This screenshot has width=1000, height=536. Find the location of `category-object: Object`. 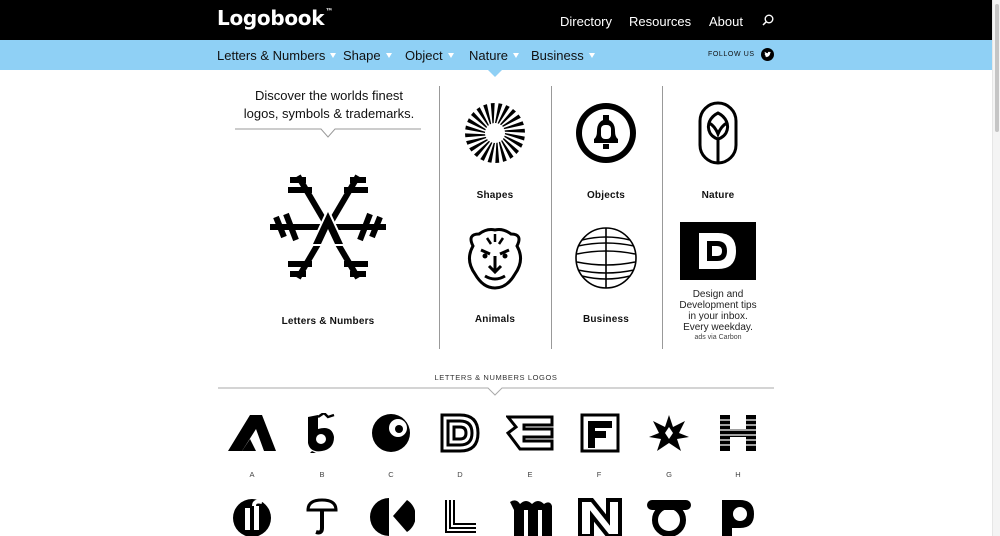

category-object: Object is located at coordinates (429, 55).